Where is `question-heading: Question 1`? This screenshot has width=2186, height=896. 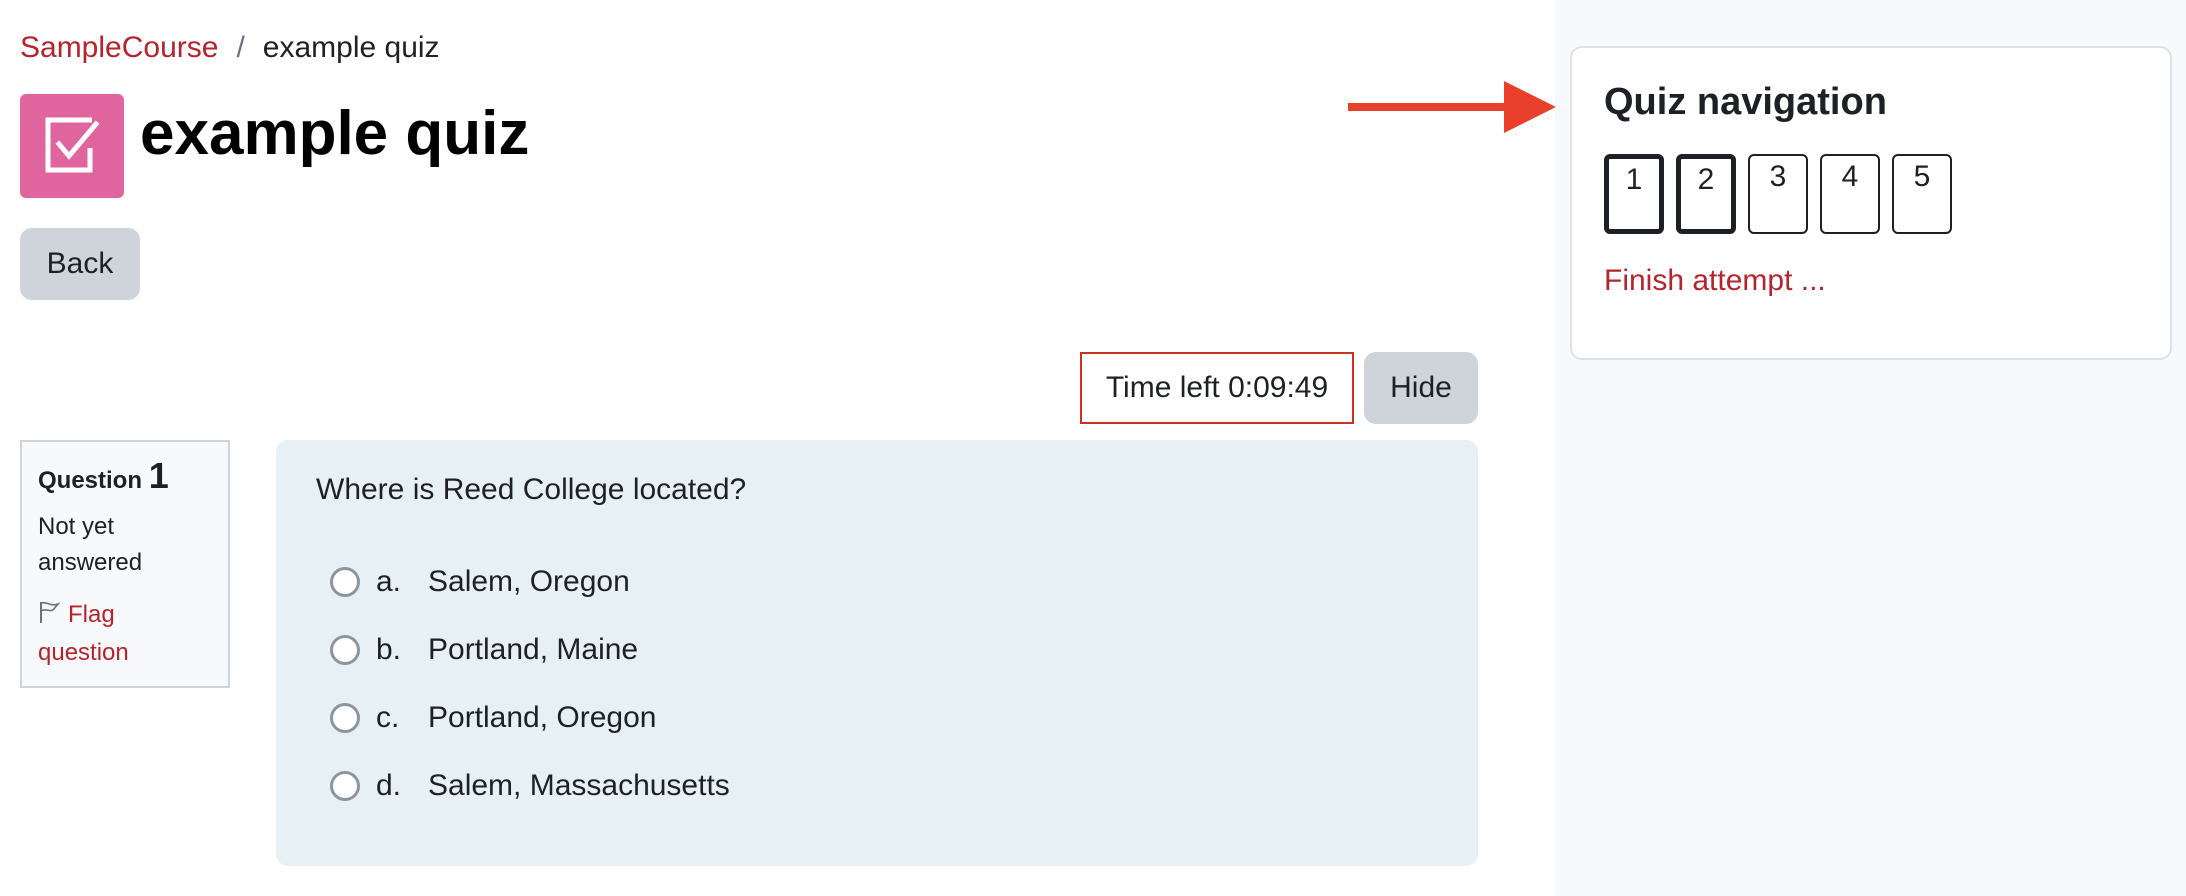
question-heading: Question 1 is located at coordinates (125, 478).